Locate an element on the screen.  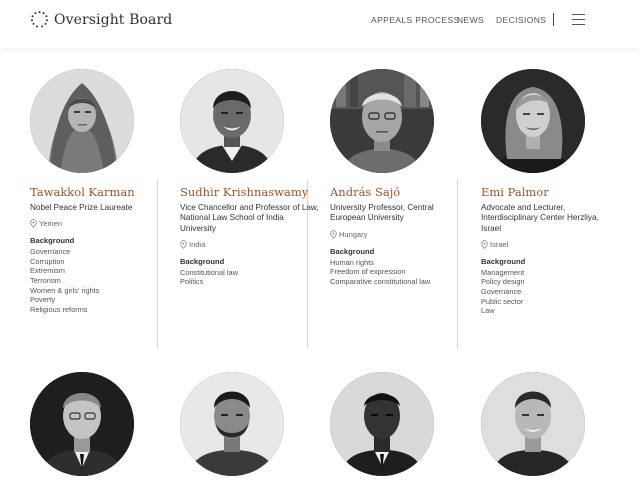
member-location: Yemen is located at coordinates (100, 223).